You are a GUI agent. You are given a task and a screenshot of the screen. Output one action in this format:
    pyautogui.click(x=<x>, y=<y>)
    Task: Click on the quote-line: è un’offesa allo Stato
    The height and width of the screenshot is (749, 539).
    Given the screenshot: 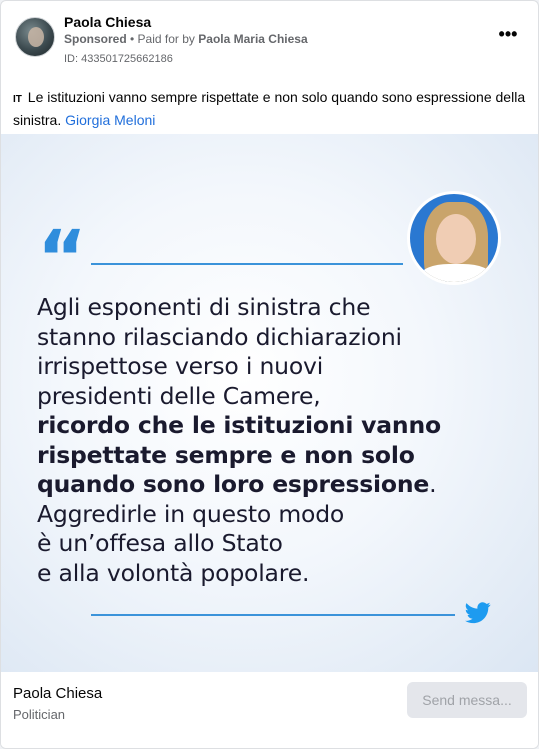 What is the action you would take?
    pyautogui.click(x=160, y=543)
    